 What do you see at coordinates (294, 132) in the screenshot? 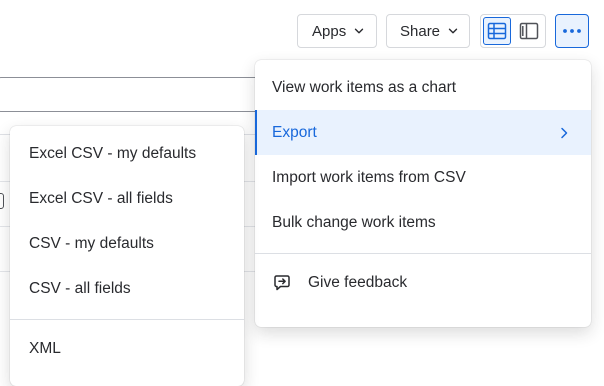
I see `menu-item-label: Export` at bounding box center [294, 132].